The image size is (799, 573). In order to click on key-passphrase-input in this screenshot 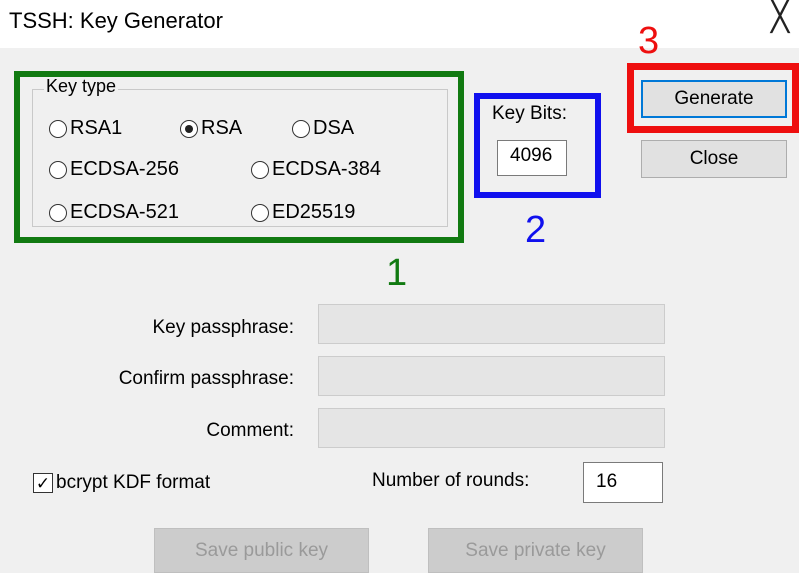, I will do `click(491, 324)`.